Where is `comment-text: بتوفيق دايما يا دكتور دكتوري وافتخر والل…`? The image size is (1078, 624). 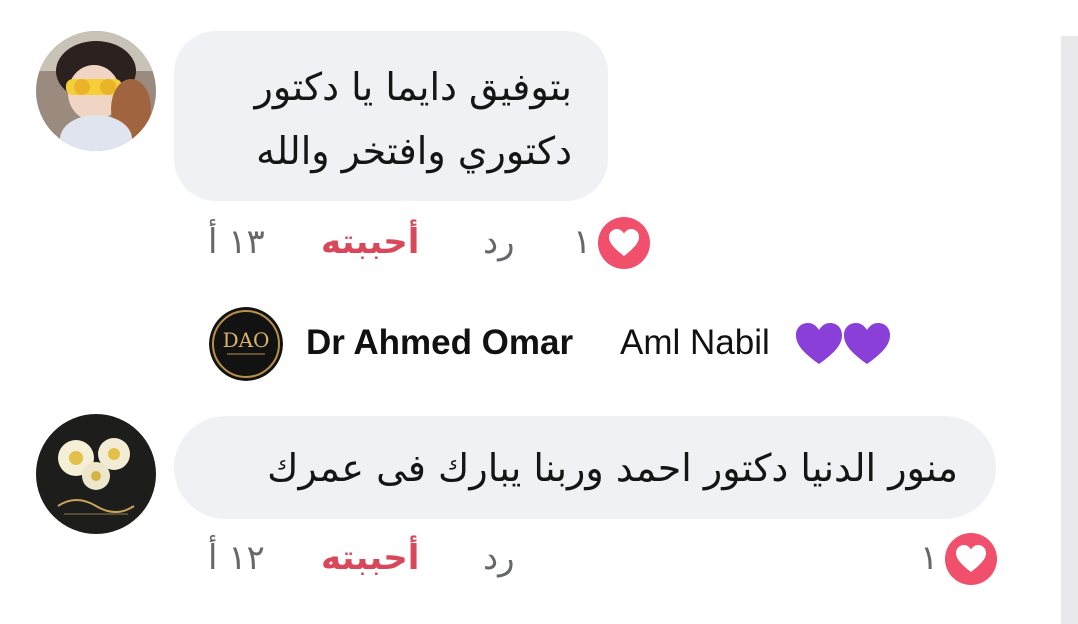
comment-text: بتوفيق دايما يا دكتور دكتوري وافتخر والل… is located at coordinates (413, 119).